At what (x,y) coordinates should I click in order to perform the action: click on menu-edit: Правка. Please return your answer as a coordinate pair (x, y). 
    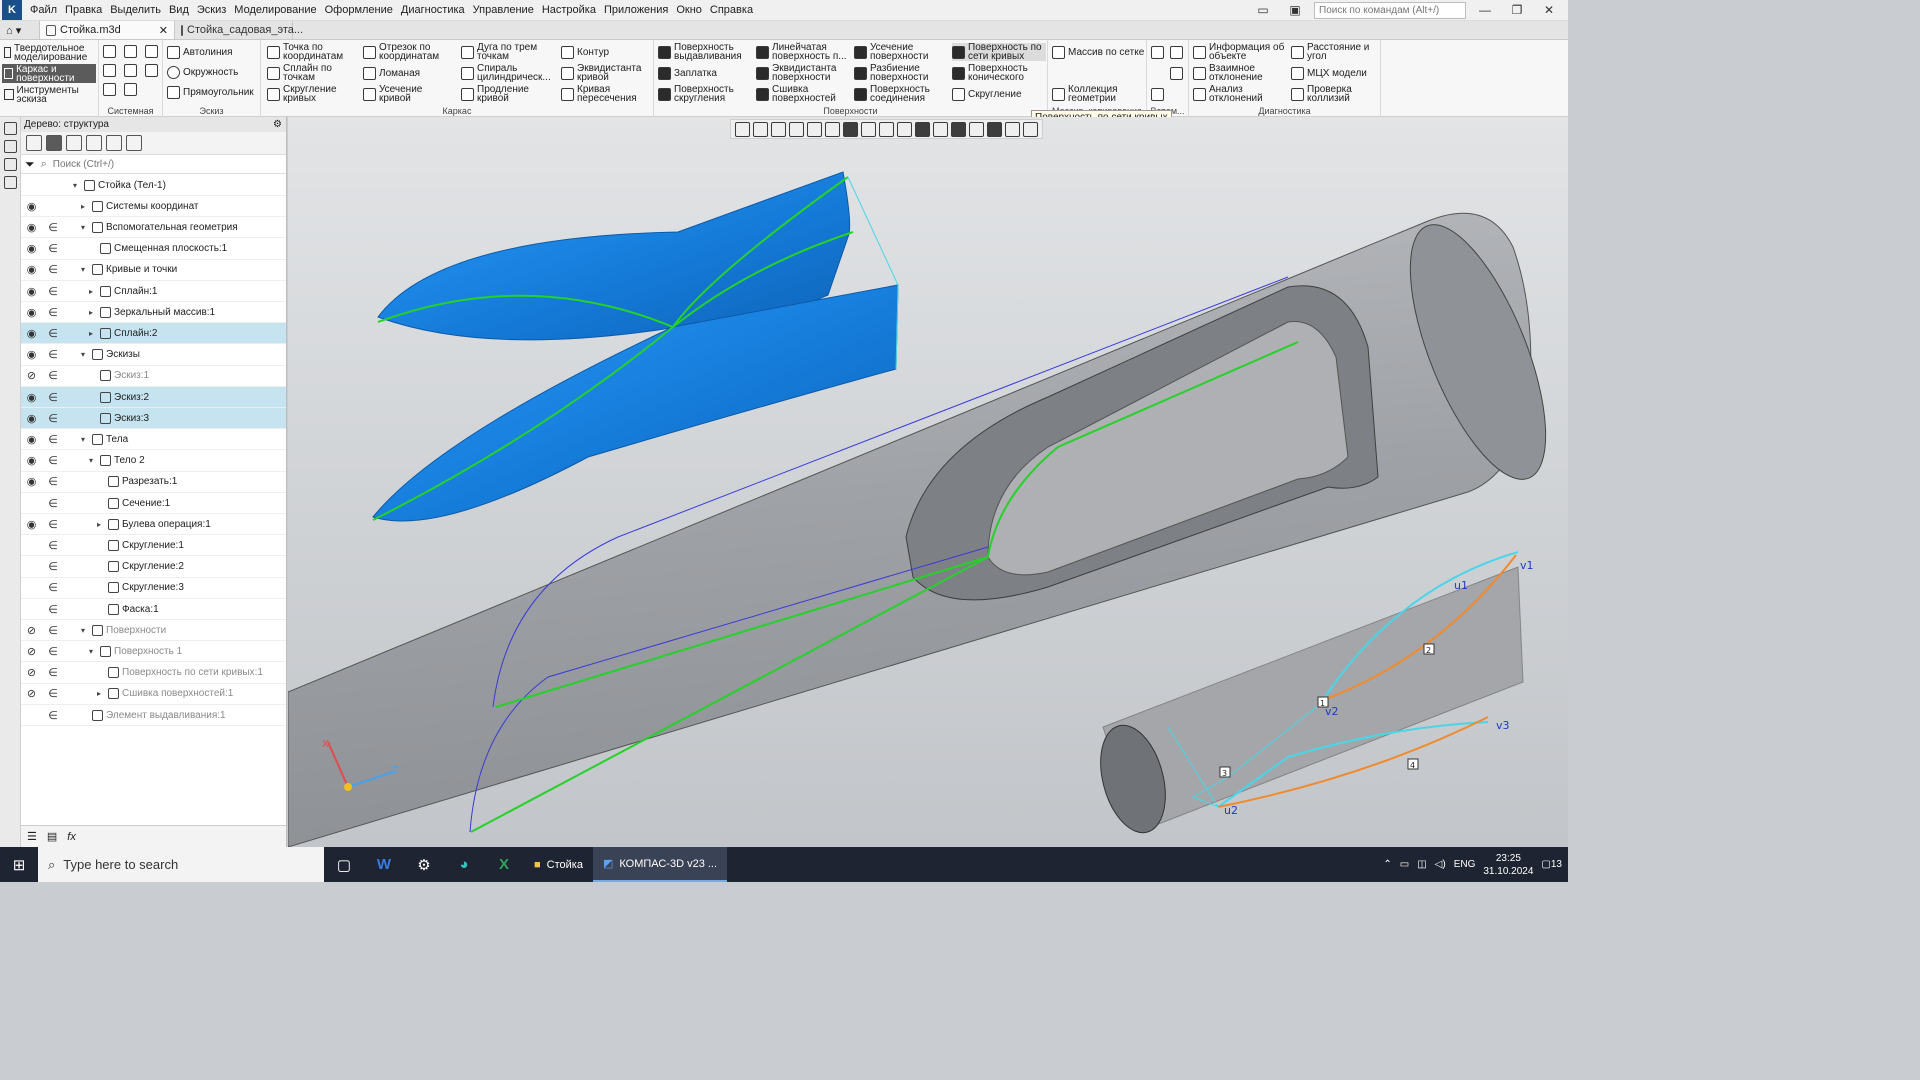
    Looking at the image, I should click on (83, 10).